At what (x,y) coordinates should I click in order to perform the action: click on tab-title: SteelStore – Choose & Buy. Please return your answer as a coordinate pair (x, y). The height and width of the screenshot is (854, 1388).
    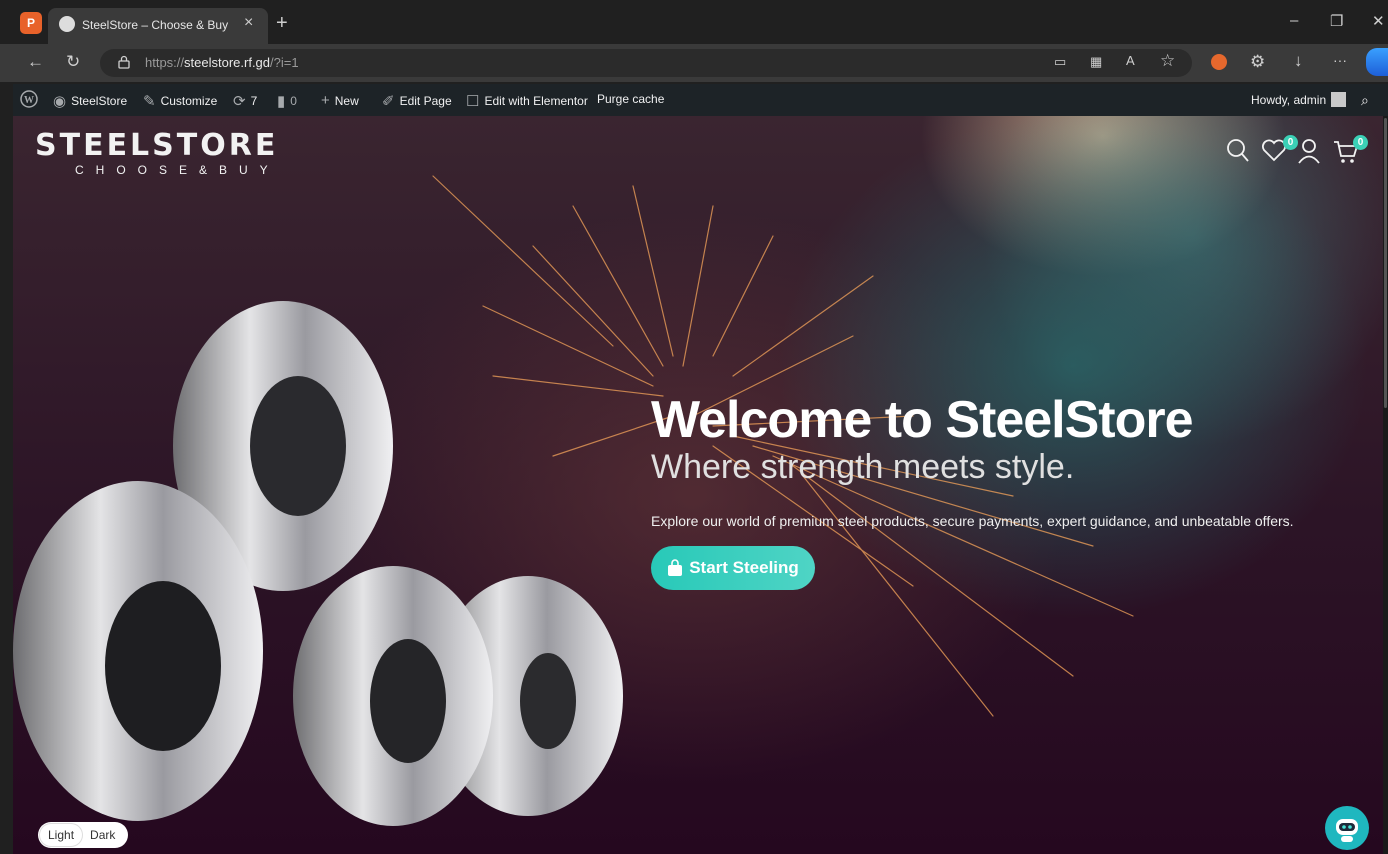
    Looking at the image, I should click on (155, 25).